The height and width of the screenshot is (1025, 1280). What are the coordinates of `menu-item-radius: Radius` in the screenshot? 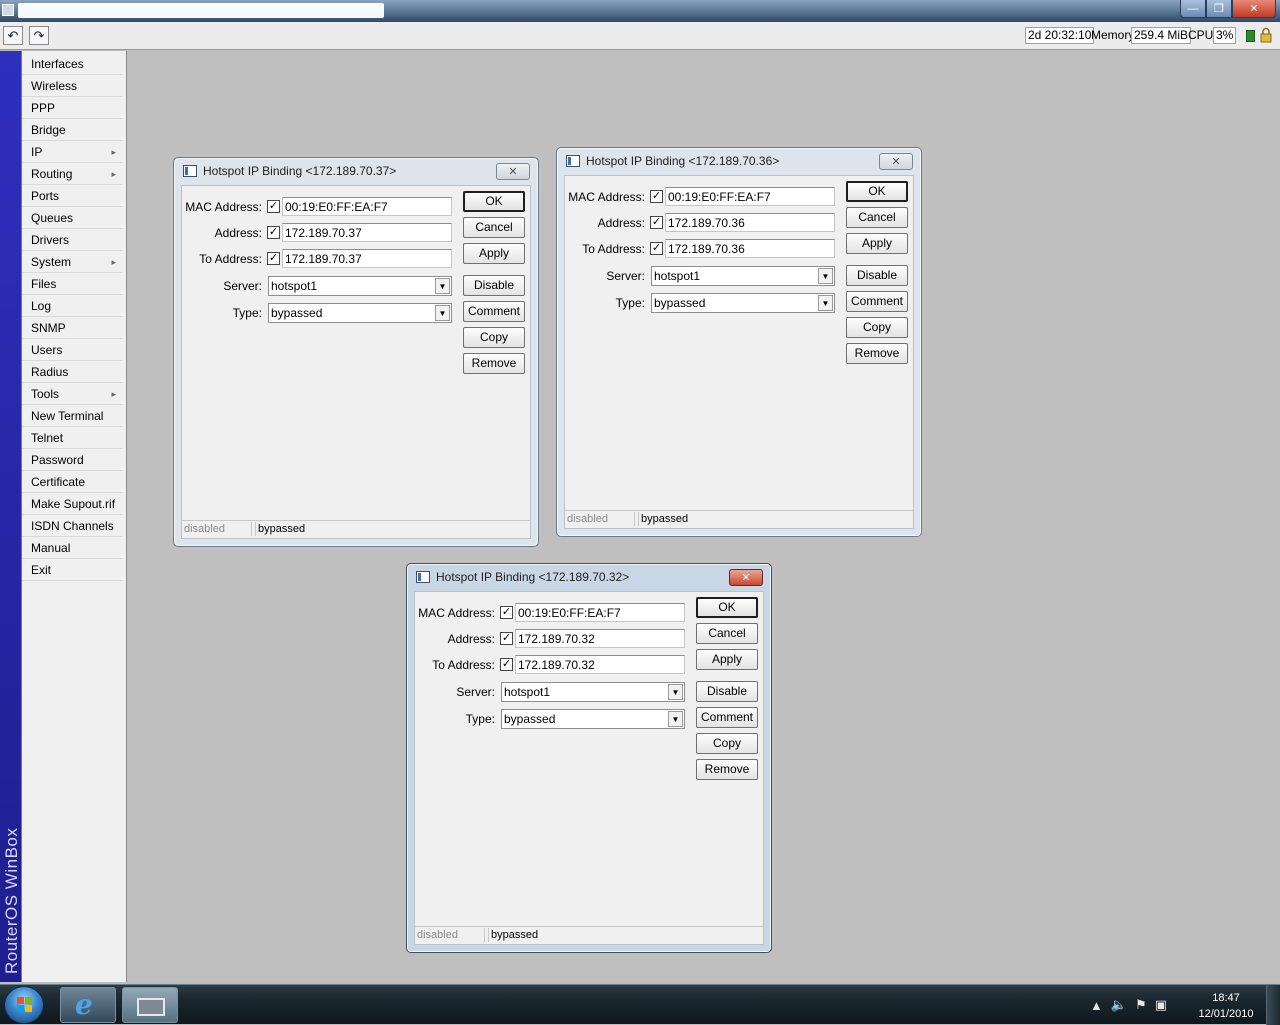 It's located at (72, 372).